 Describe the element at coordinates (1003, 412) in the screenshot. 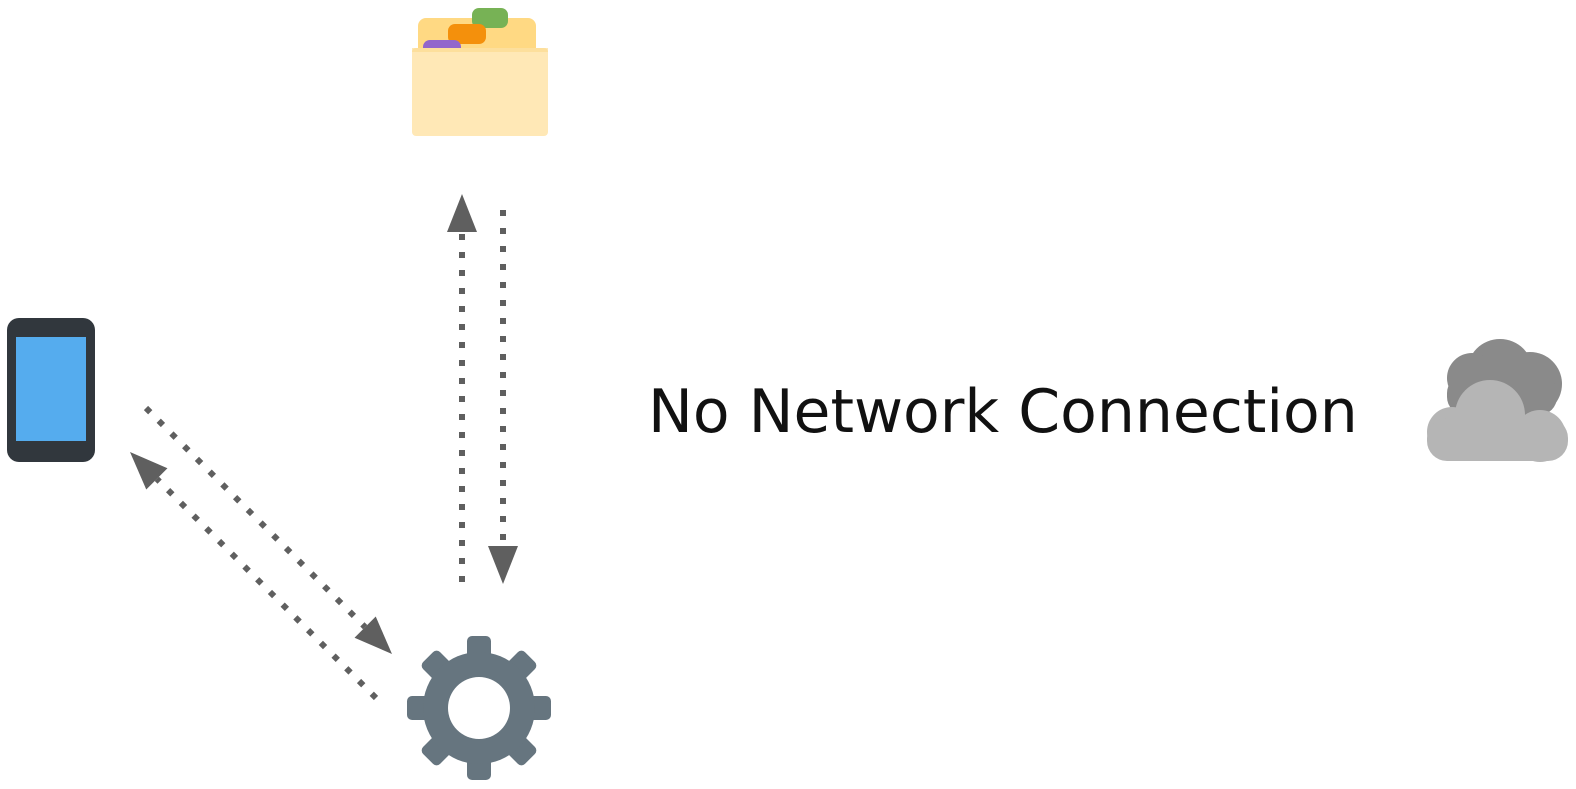

I see `no-network-label: No Network Connection` at that location.